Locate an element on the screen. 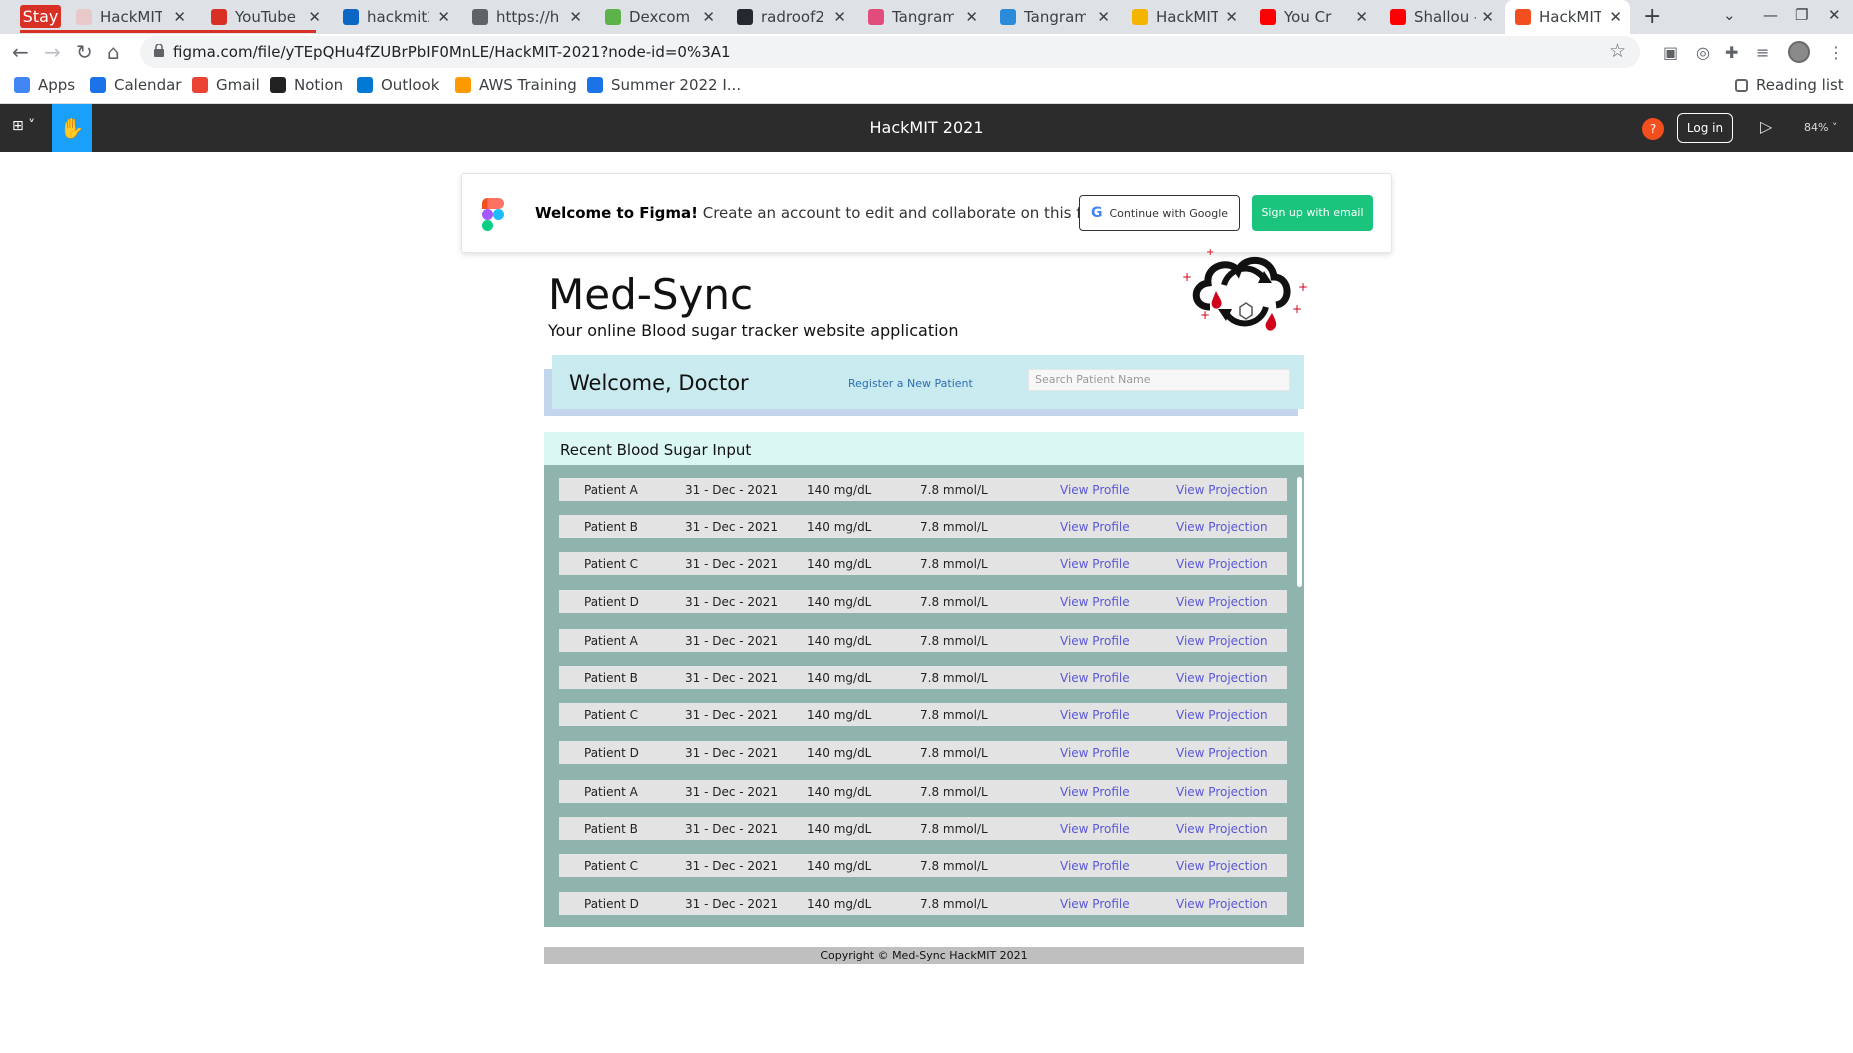 This screenshot has height=1053, width=1853. table-scrollbar is located at coordinates (1299, 532).